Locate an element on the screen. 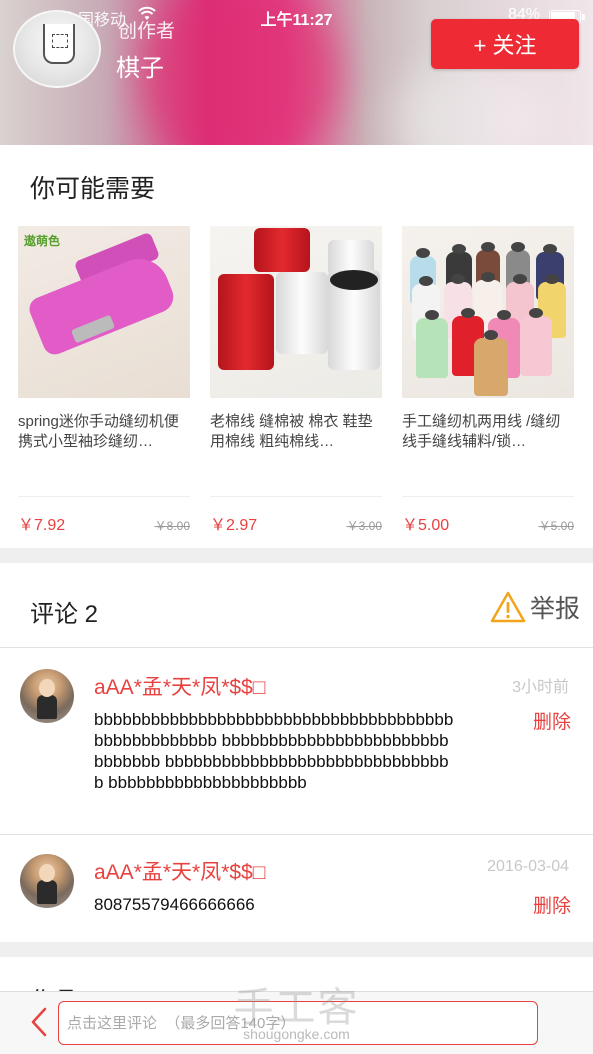 The width and height of the screenshot is (593, 1054). product-prices: ￥5.00 ￥5.00 is located at coordinates (488, 523).